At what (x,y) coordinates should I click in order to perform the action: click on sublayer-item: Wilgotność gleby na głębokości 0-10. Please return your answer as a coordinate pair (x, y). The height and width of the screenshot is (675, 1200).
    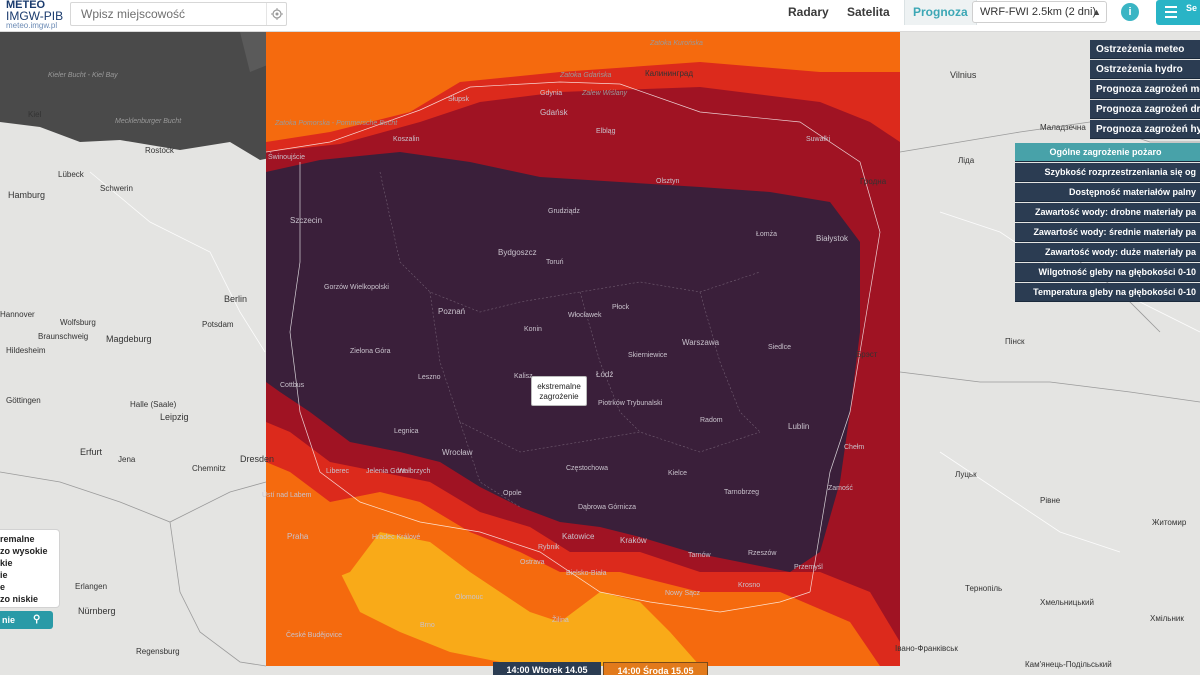
    Looking at the image, I should click on (1107, 272).